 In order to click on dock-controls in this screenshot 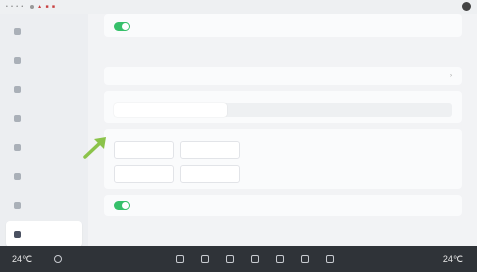, I will do `click(255, 259)`.